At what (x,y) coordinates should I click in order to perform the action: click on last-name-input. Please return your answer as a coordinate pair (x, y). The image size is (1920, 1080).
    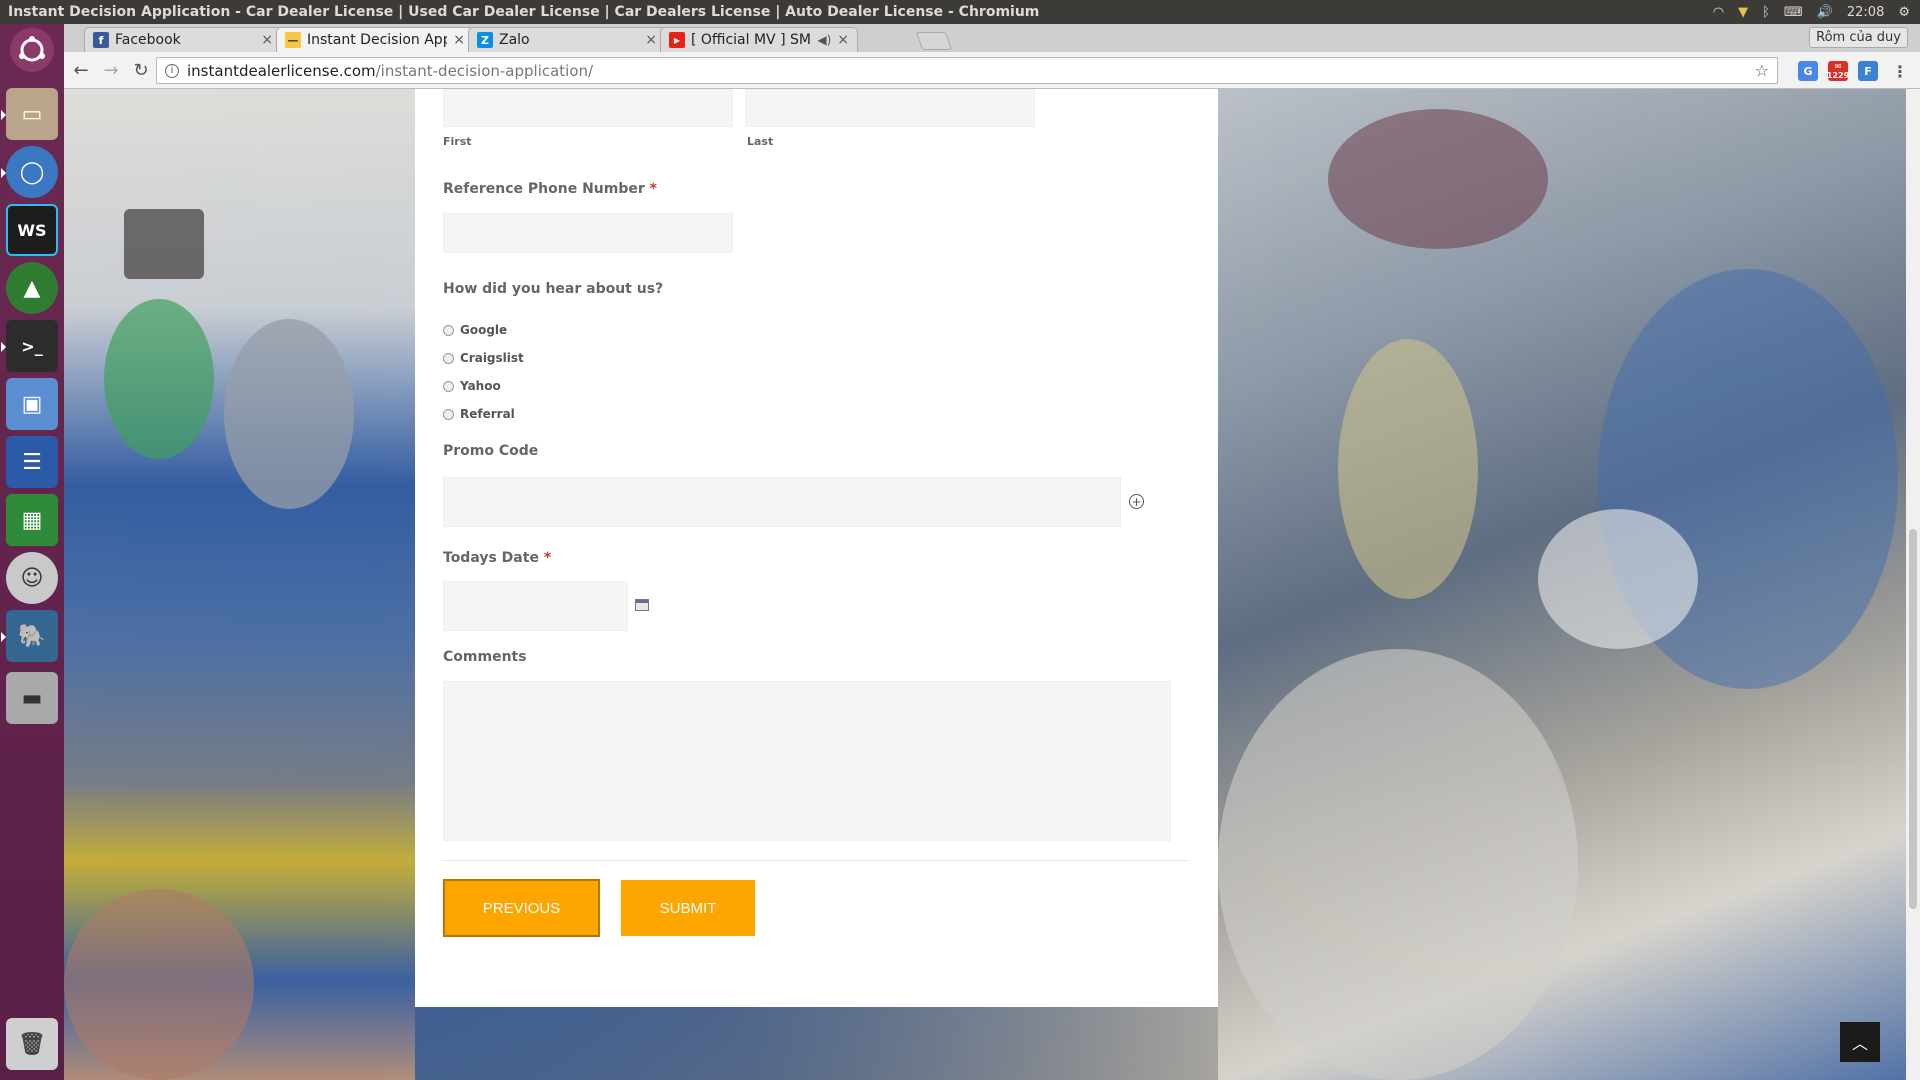
    Looking at the image, I should click on (890, 108).